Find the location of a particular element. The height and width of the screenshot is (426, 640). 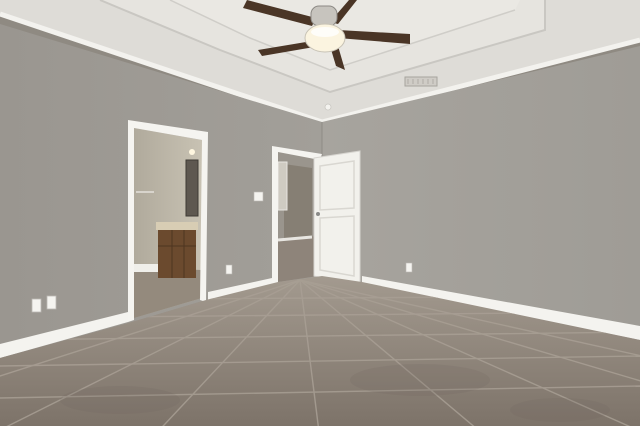

vanity-mirror is located at coordinates (192, 188).